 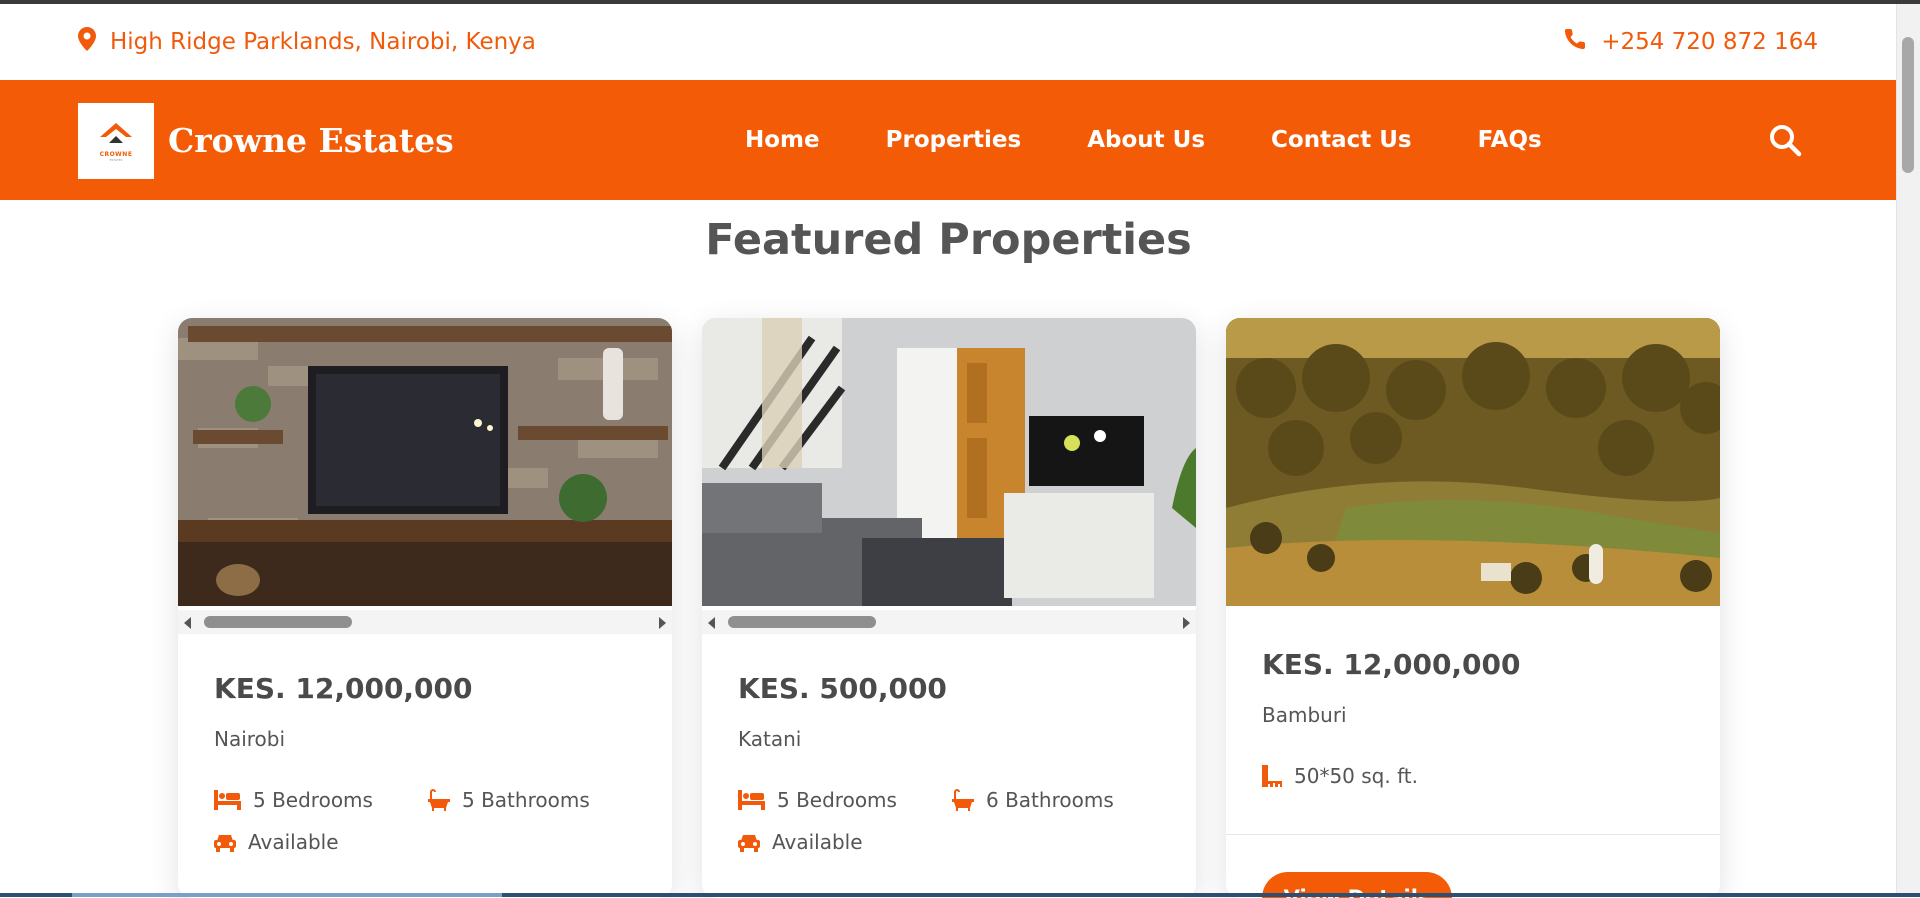 I want to click on section-title: Featured Properties, so click(x=948, y=240).